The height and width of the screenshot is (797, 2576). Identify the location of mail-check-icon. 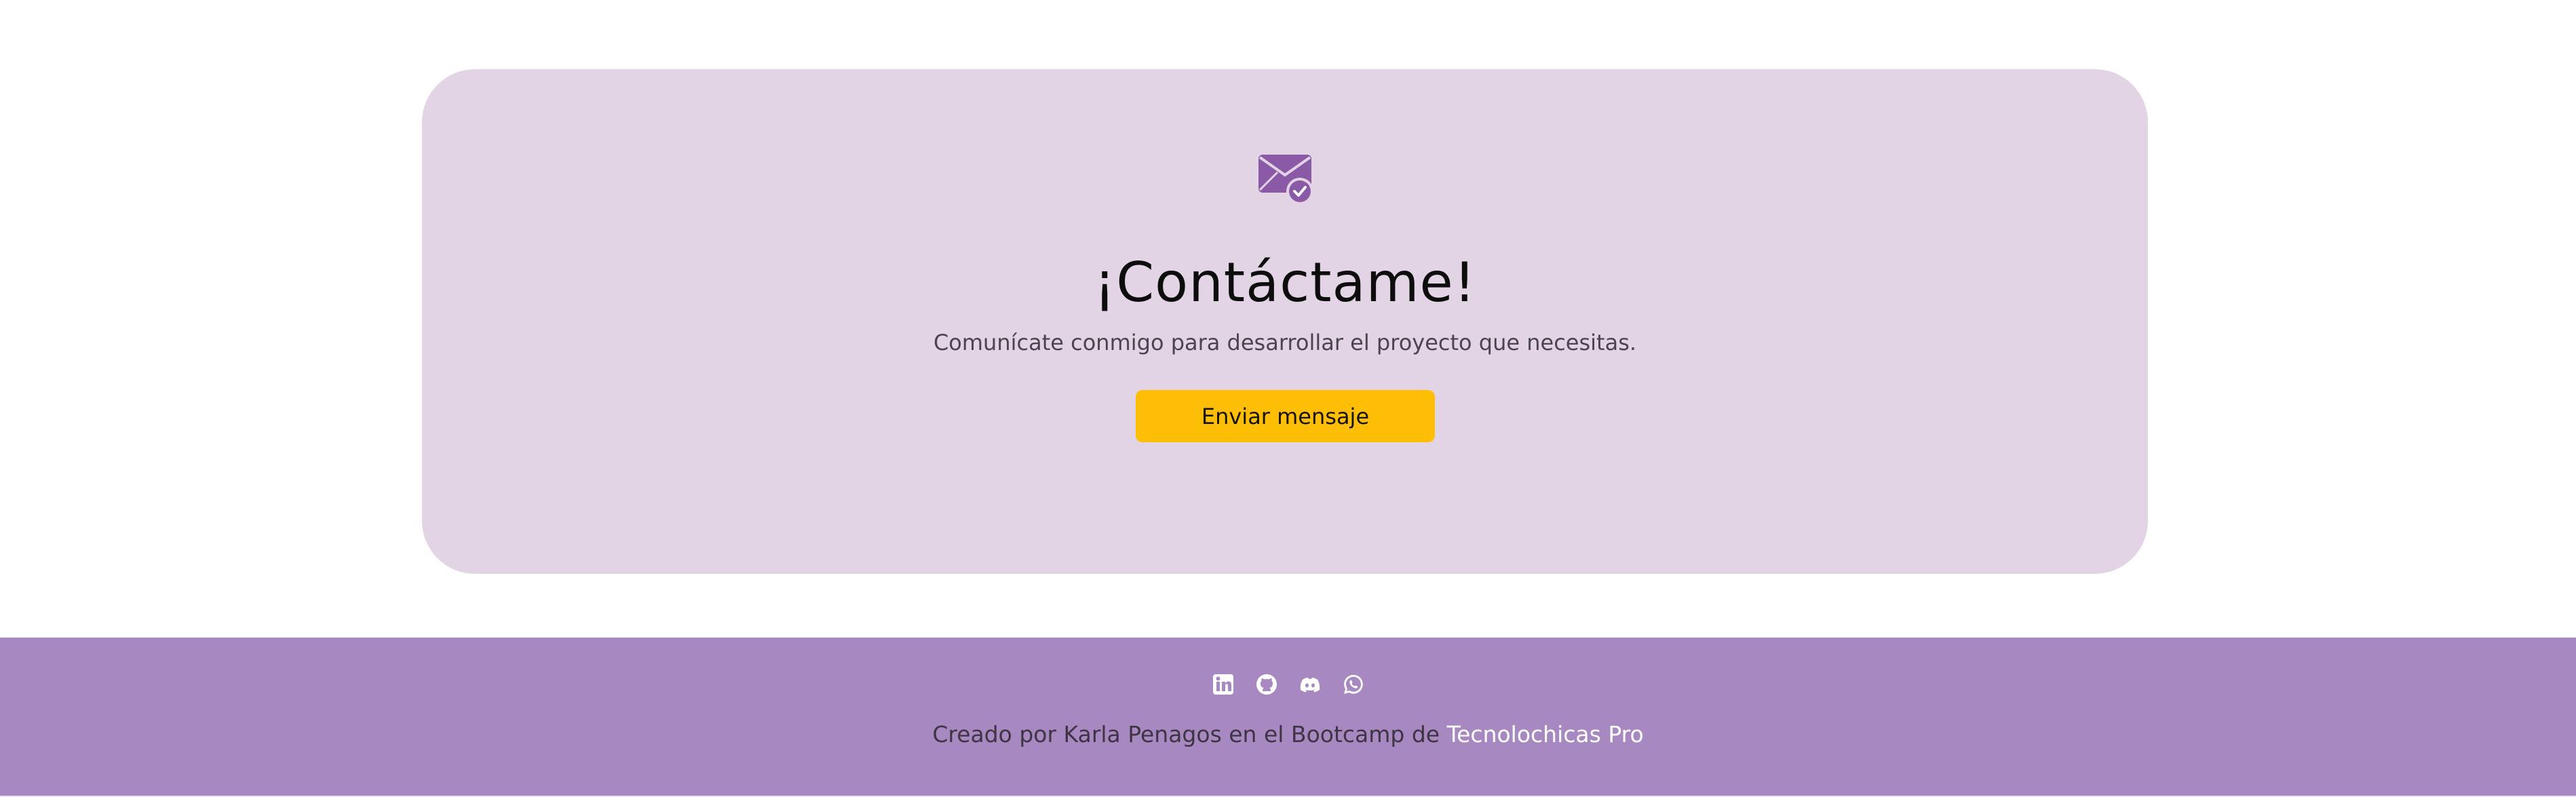
(1286, 179).